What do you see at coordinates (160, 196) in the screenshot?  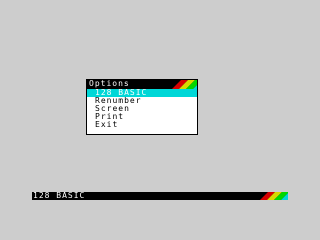 I see `status-bar: 128 BASIC` at bounding box center [160, 196].